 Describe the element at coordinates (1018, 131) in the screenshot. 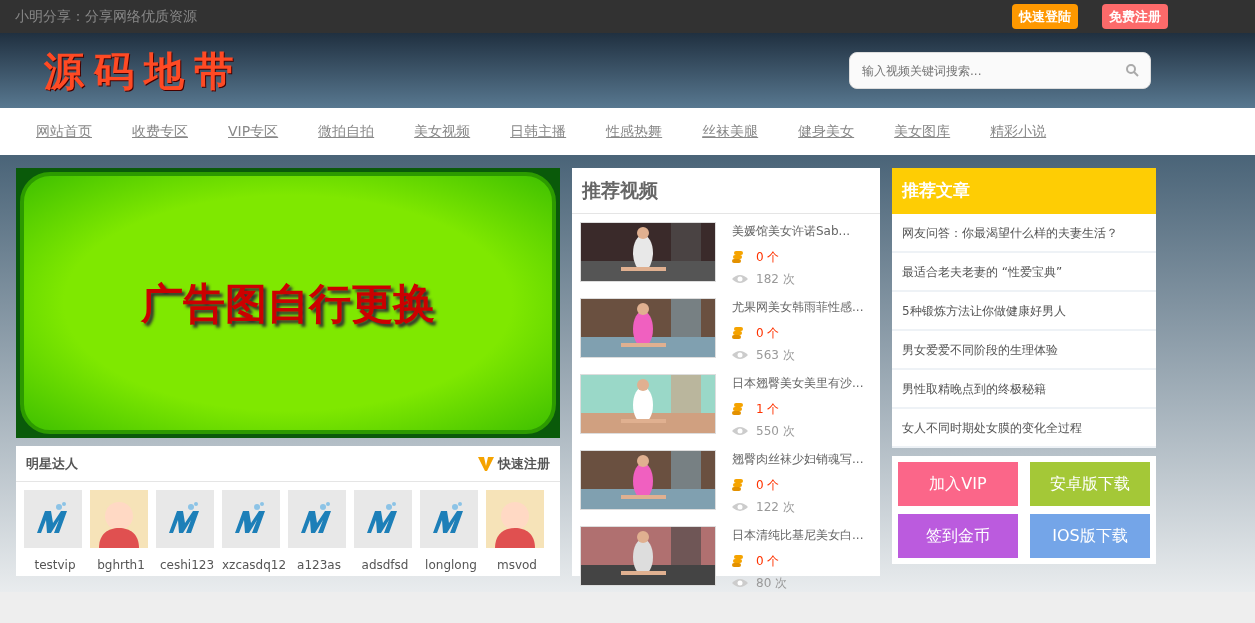

I see `nav-link: 精彩小说` at that location.